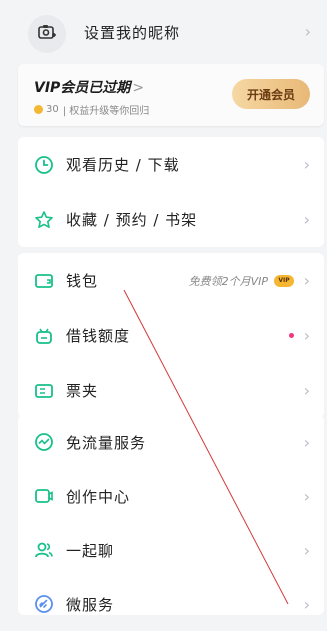 The height and width of the screenshot is (631, 327). I want to click on camera-plus-icon, so click(47, 34).